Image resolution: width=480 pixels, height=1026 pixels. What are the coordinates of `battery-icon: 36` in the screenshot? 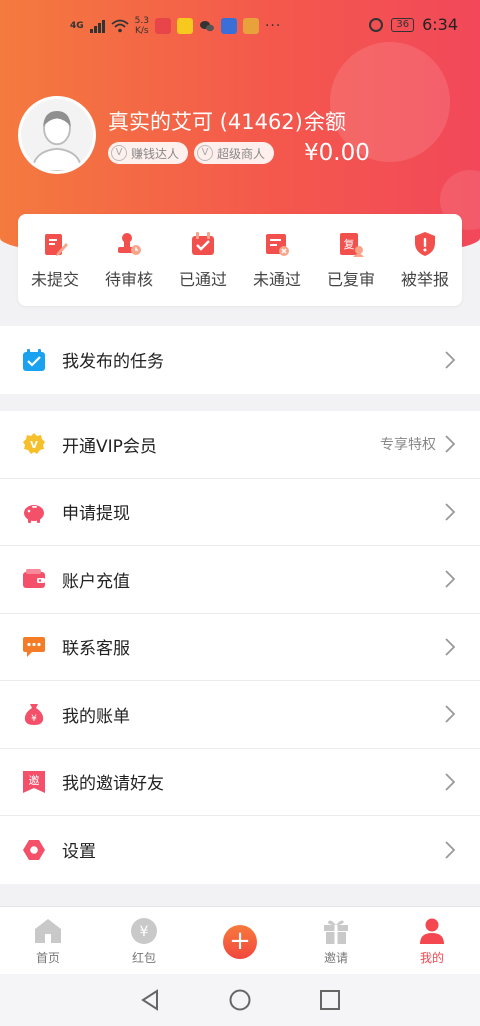 It's located at (403, 24).